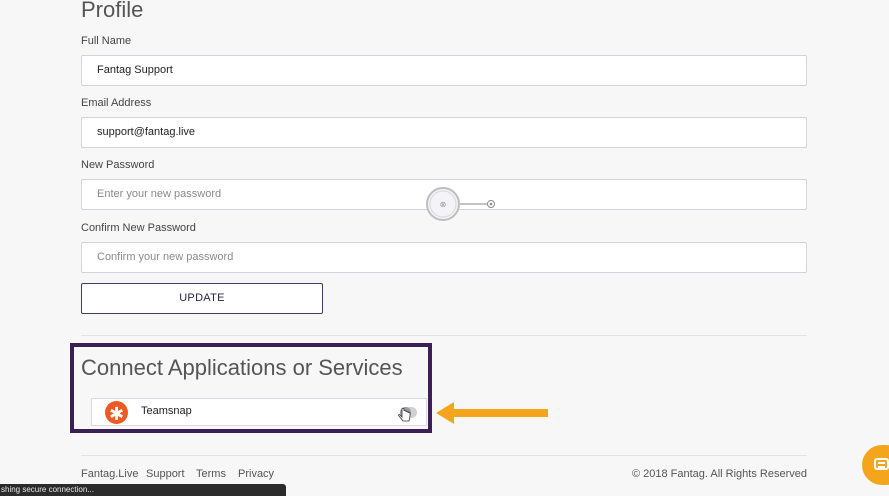 This screenshot has width=889, height=496. Describe the element at coordinates (106, 41) in the screenshot. I see `full-name-label: Full Name` at that location.